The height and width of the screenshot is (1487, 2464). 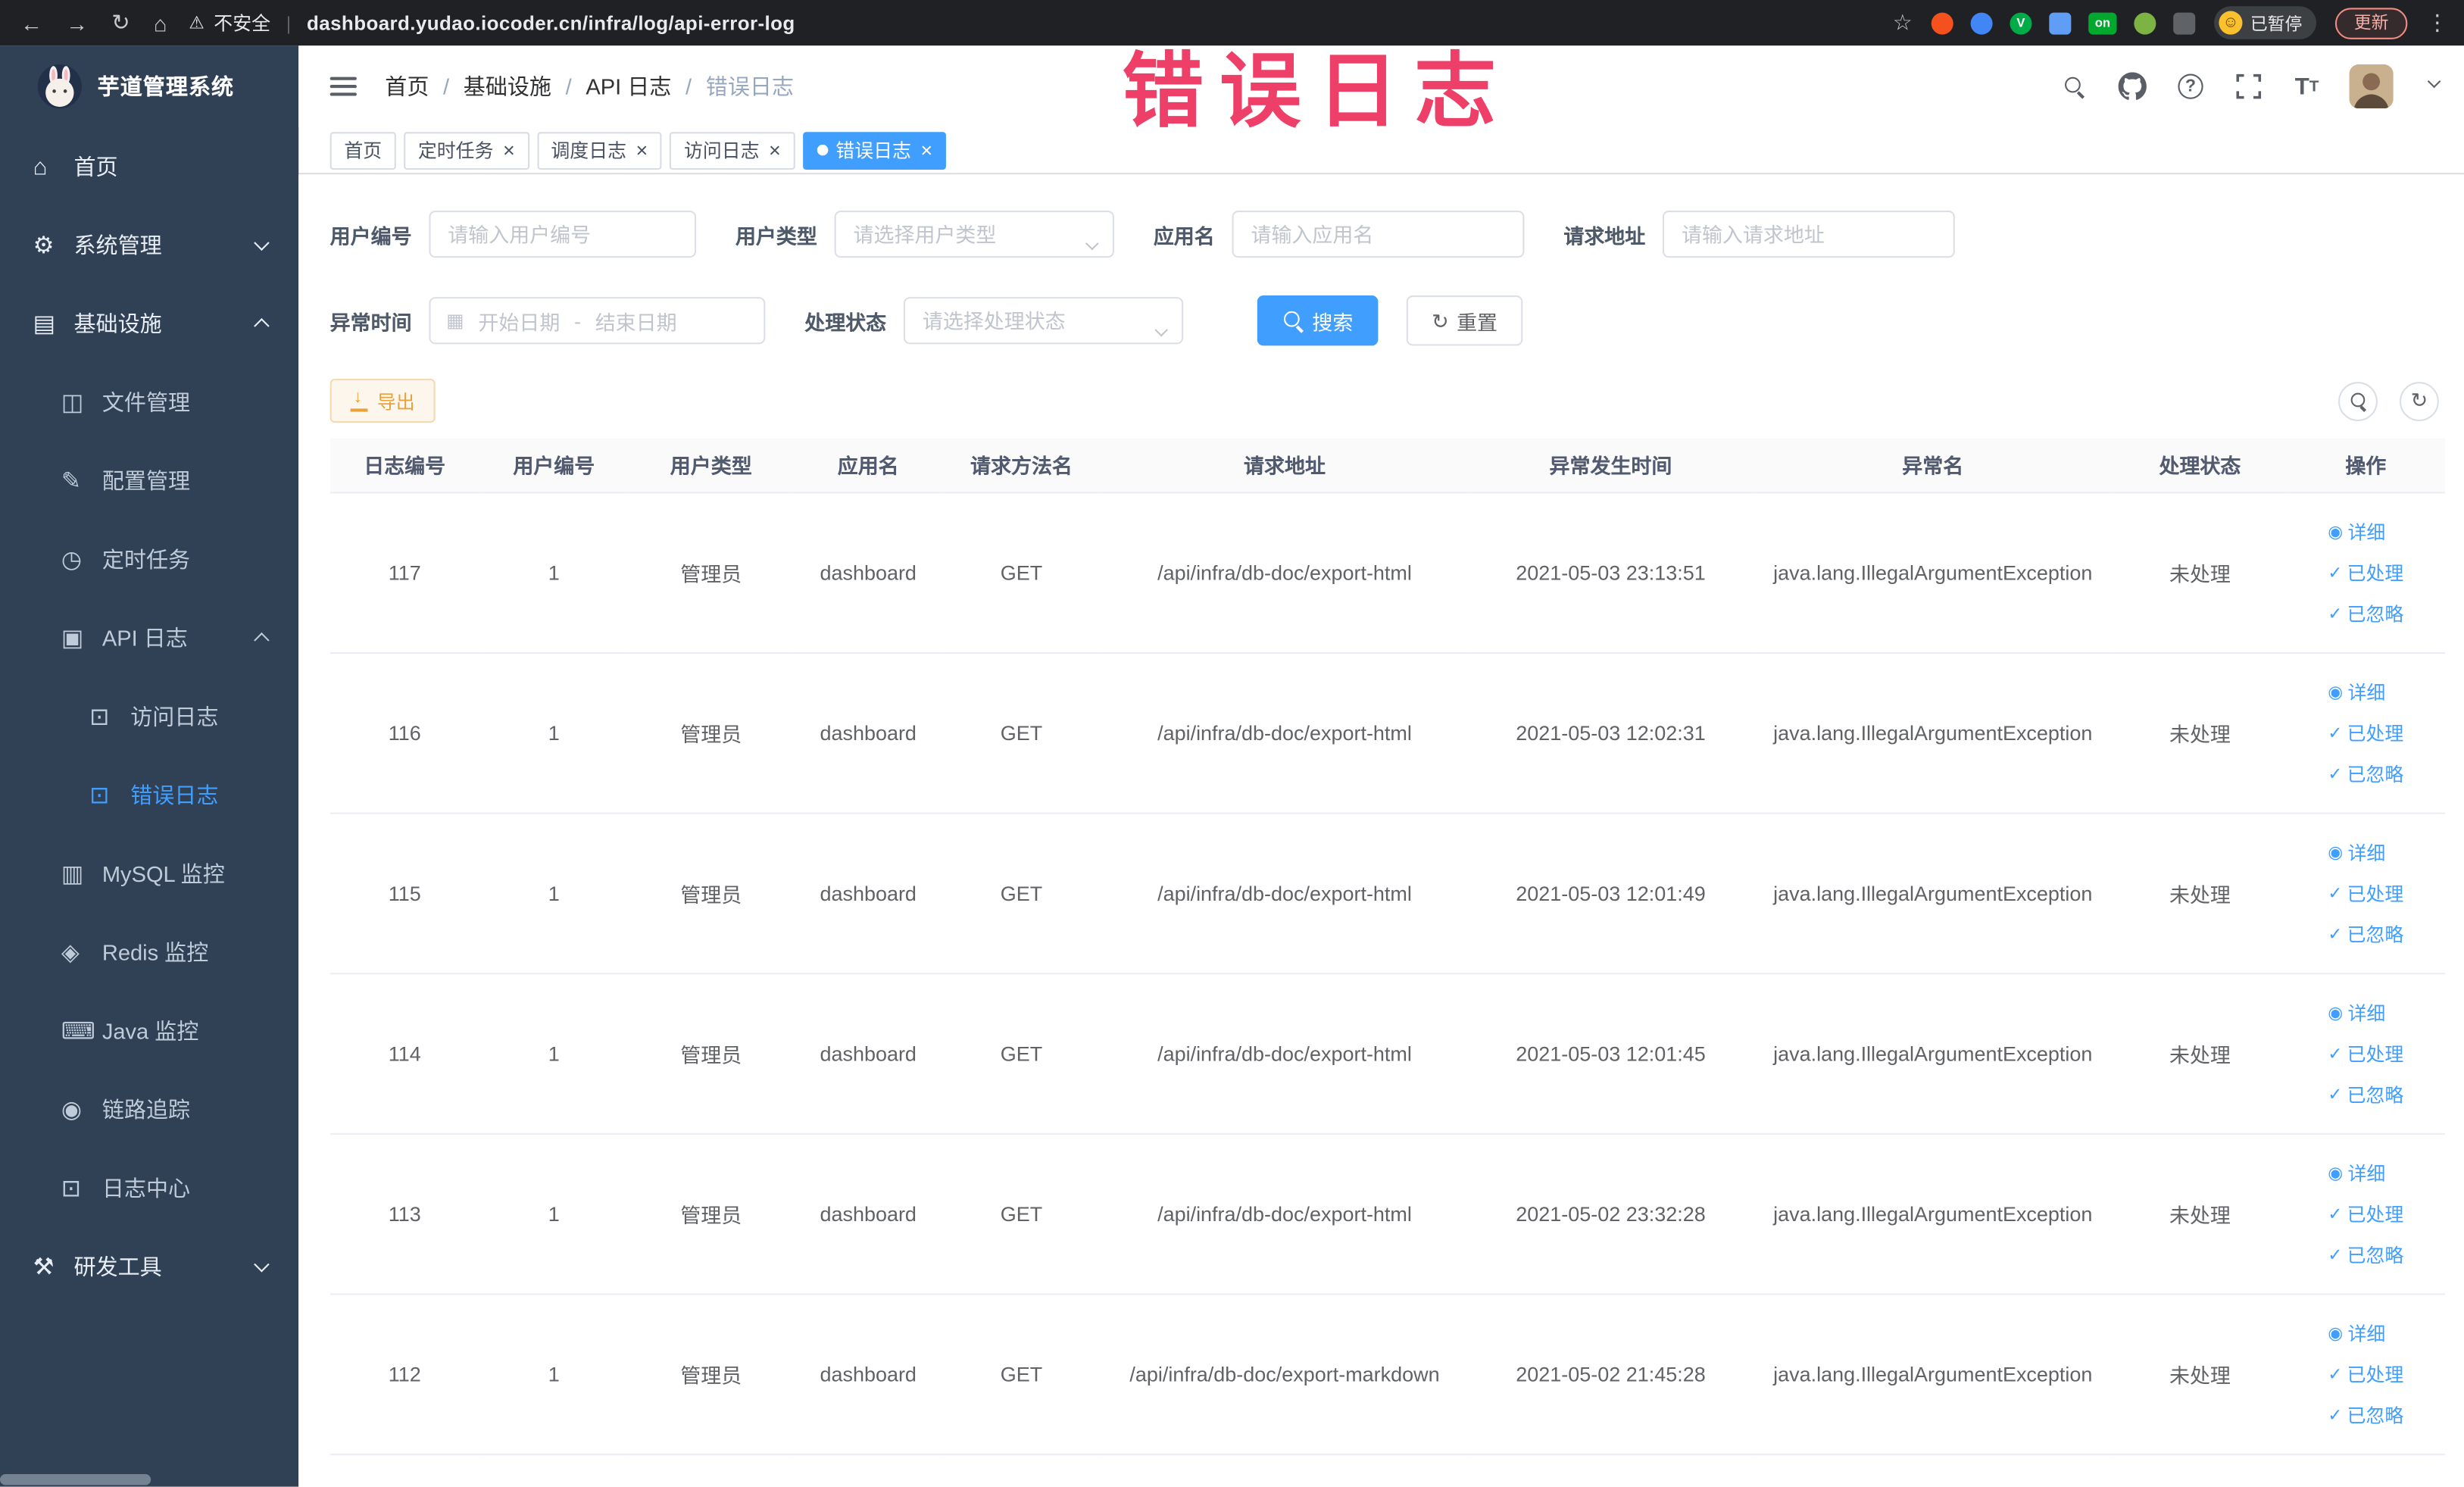 What do you see at coordinates (343, 86) in the screenshot?
I see `sidebar-toggle-icon` at bounding box center [343, 86].